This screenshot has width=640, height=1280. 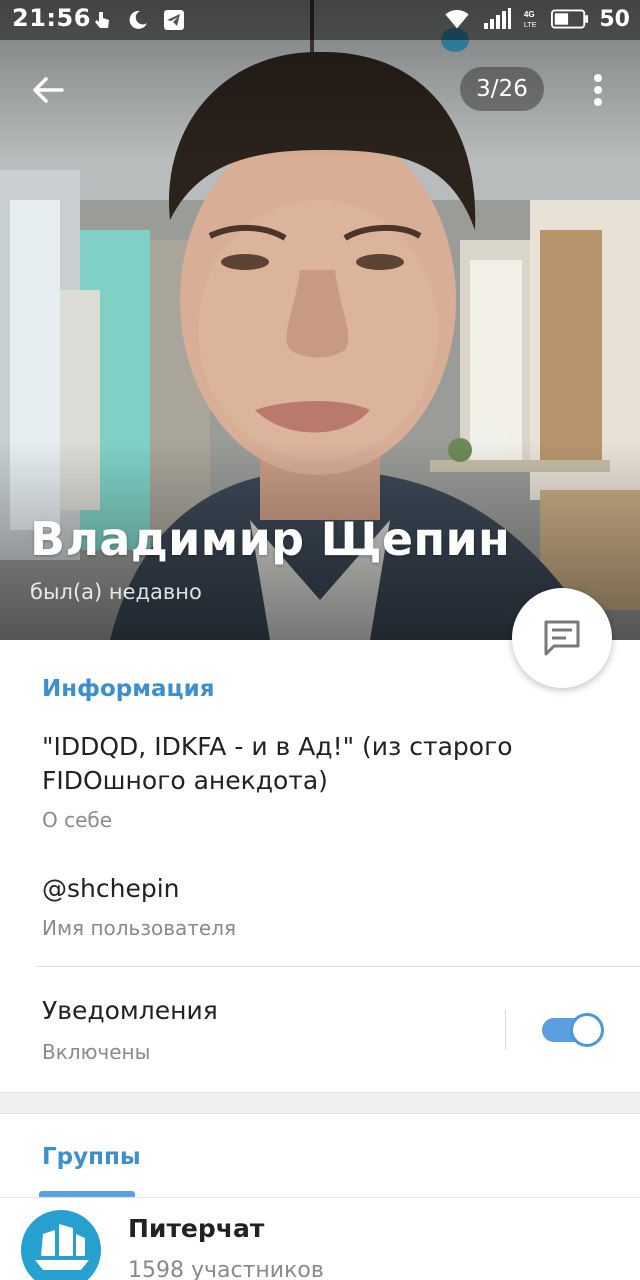 I want to click on system-icons: 4G LTE 50, so click(x=536, y=19).